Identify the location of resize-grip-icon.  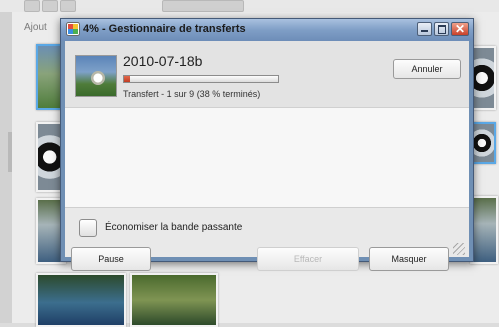
(459, 249).